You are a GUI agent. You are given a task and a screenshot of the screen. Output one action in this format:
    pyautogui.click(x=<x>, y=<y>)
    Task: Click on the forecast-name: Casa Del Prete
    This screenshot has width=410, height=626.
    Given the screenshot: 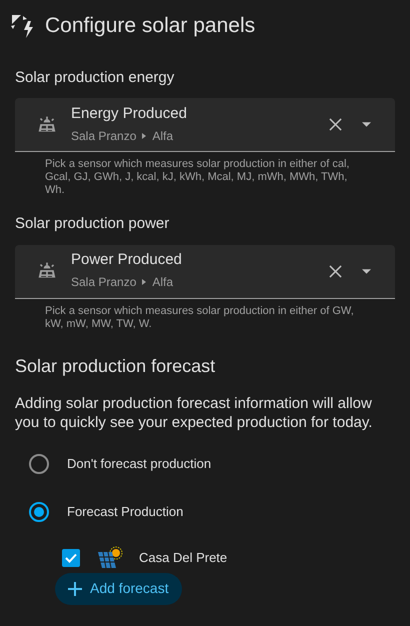 What is the action you would take?
    pyautogui.click(x=183, y=557)
    